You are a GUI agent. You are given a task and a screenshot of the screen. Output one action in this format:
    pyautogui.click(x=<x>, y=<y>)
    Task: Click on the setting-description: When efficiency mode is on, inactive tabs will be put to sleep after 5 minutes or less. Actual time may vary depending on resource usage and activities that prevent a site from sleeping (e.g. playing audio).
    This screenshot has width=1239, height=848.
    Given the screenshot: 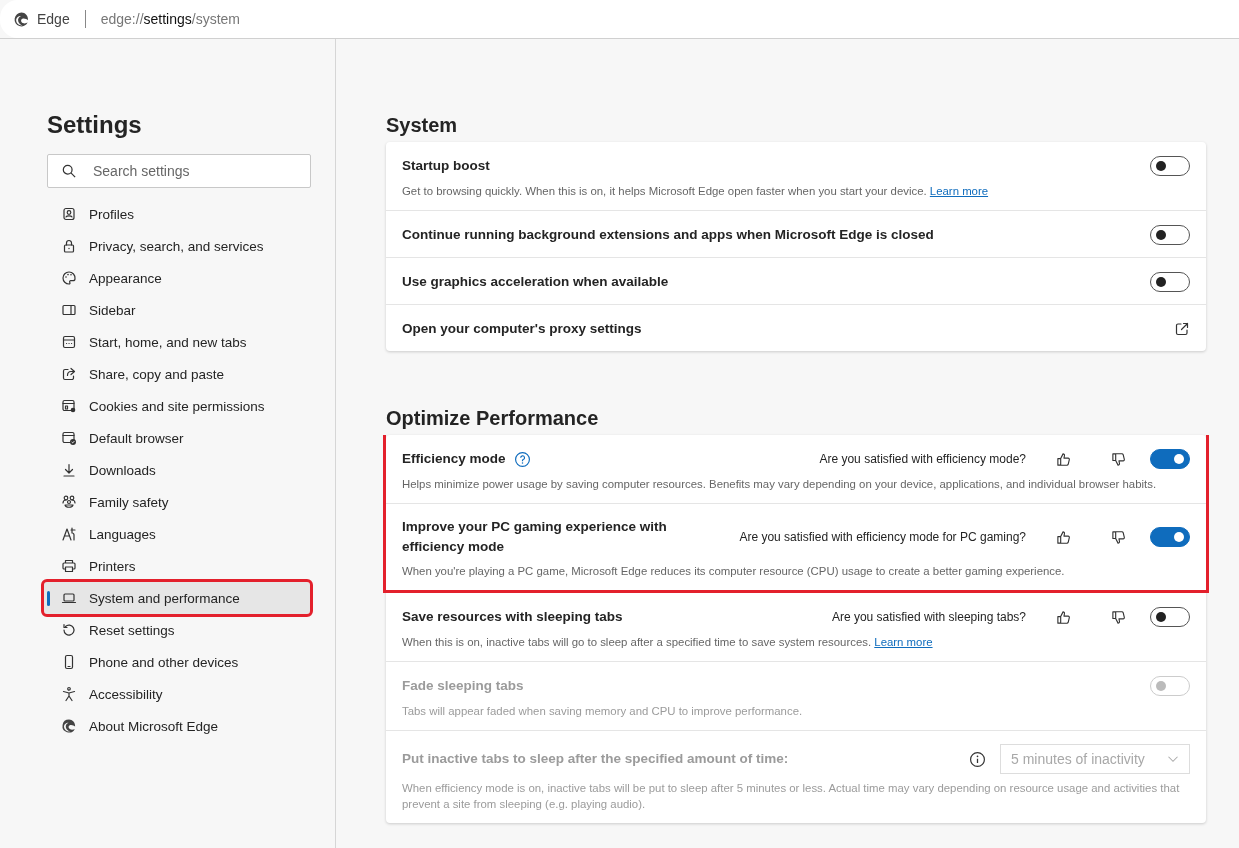 What is the action you would take?
    pyautogui.click(x=791, y=796)
    